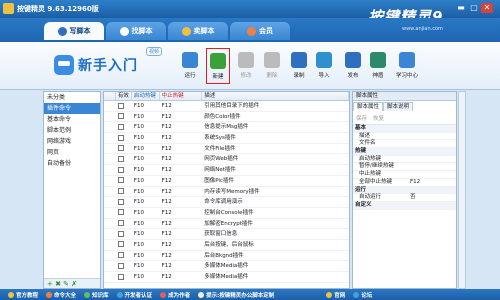 The width and height of the screenshot is (500, 300). I want to click on sell-tab-icon, so click(186, 31).